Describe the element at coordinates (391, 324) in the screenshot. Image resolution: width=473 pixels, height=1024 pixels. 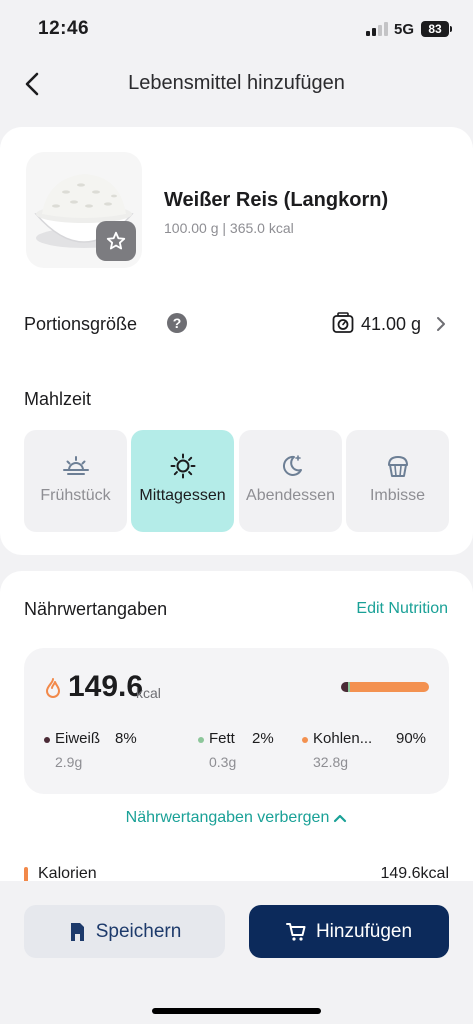
I see `portion-size-value: 41.00 g` at that location.